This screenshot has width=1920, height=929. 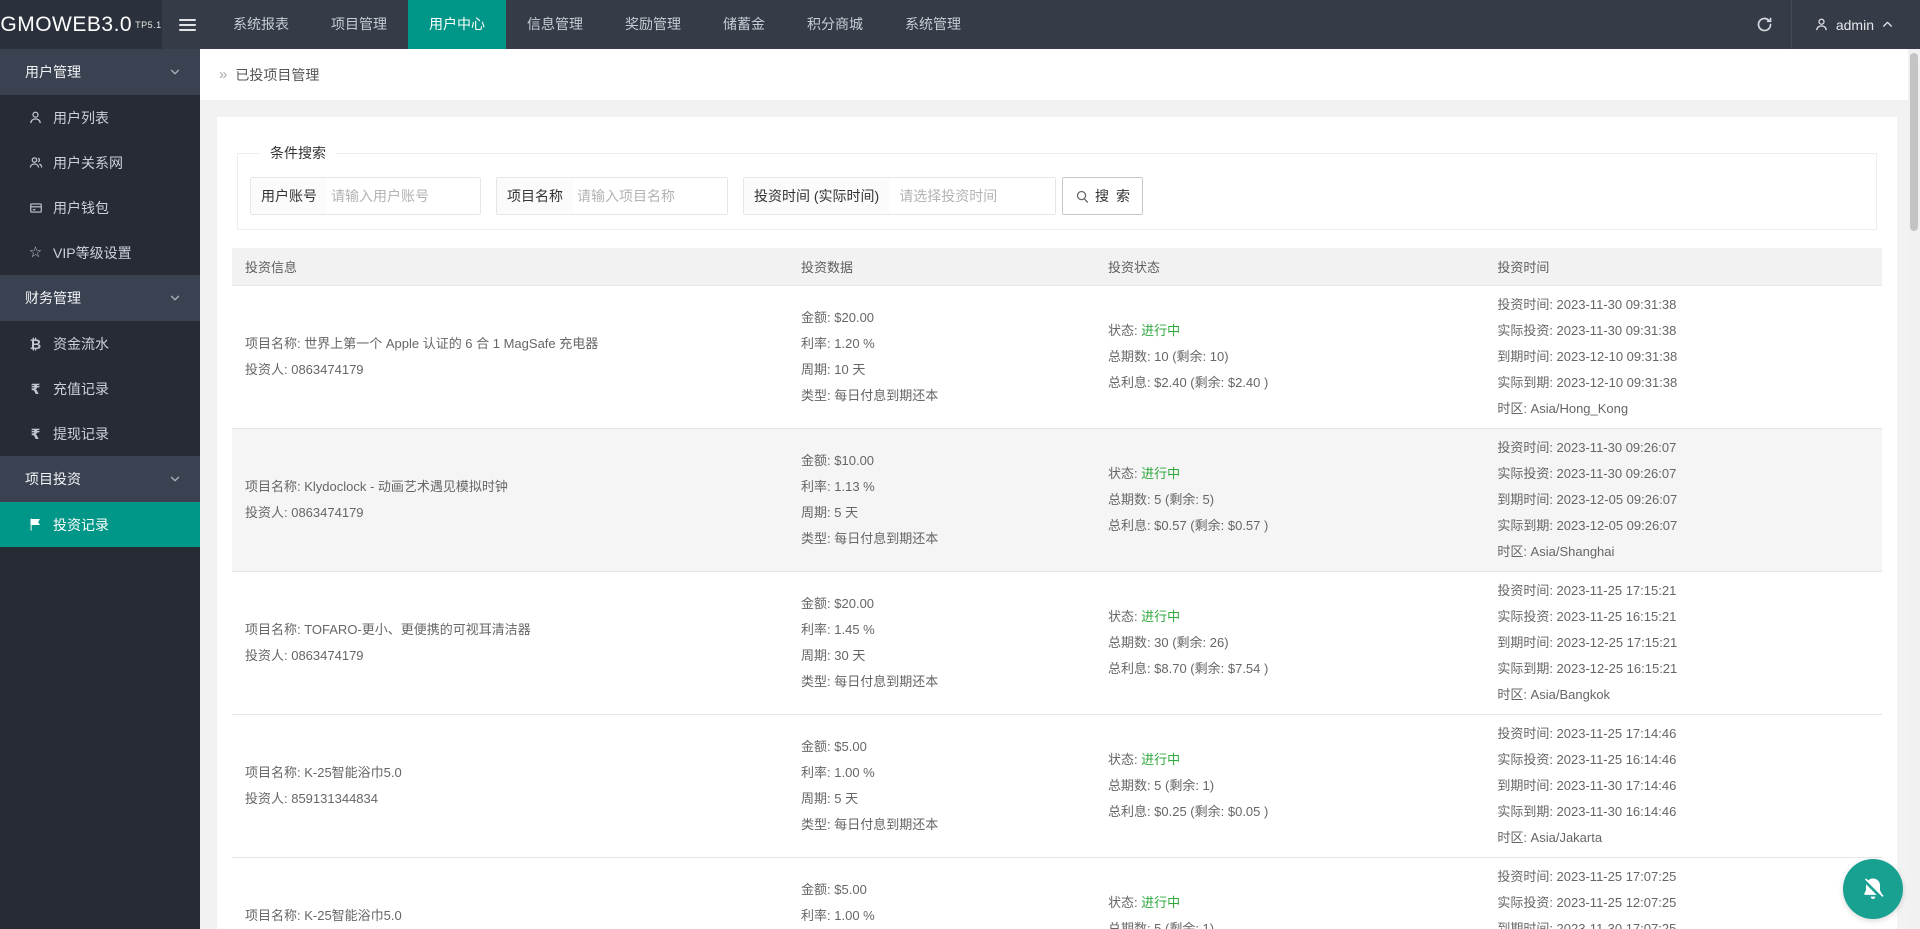 What do you see at coordinates (650, 196) in the screenshot?
I see `project-name-input` at bounding box center [650, 196].